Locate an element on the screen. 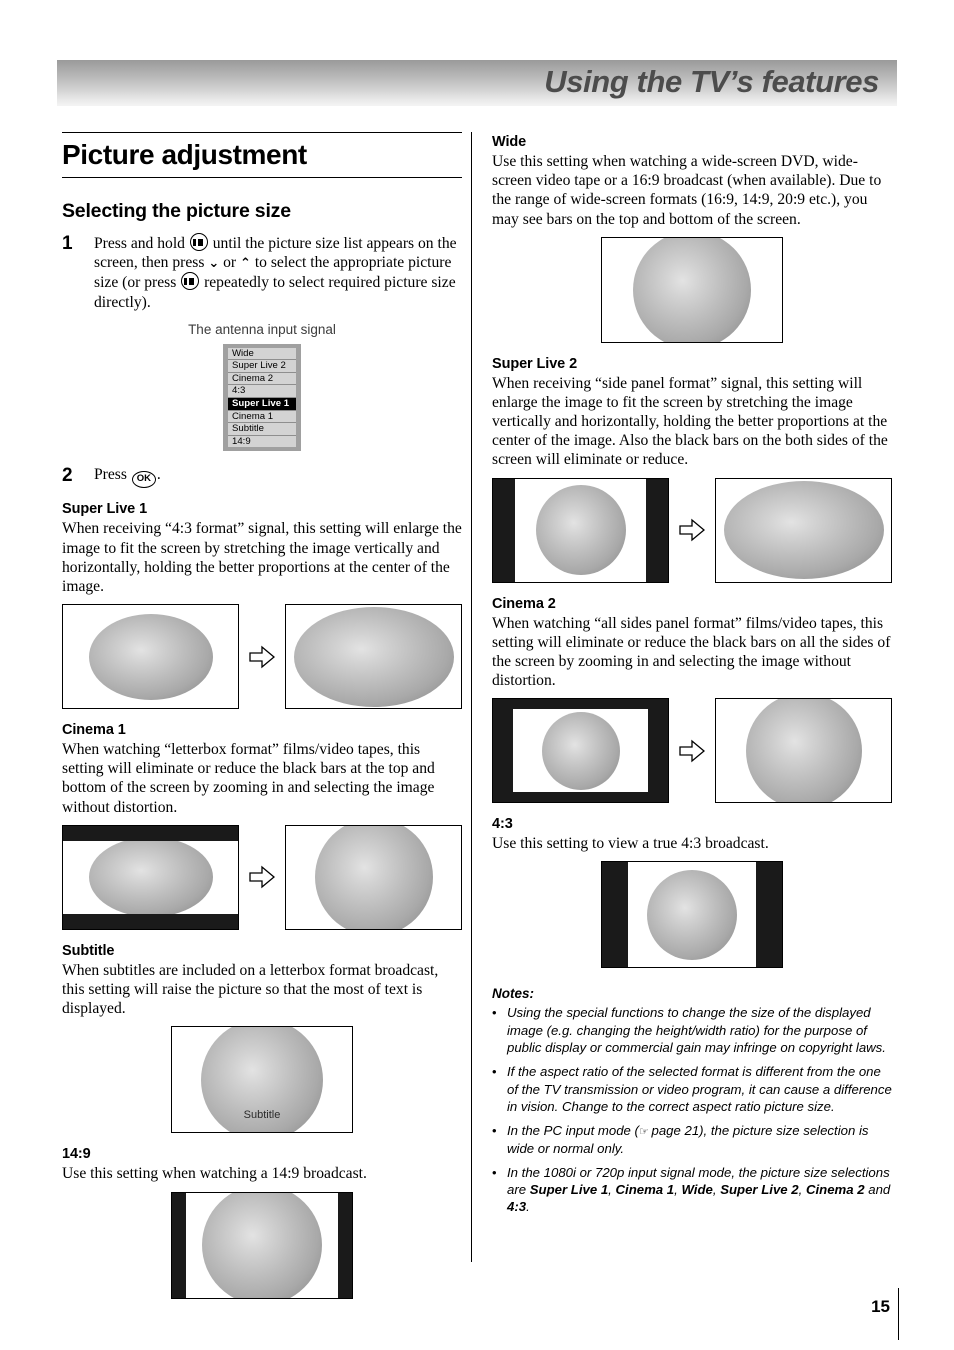 Image resolution: width=954 pixels, height=1350 pixels. chevron-up-icon: ⌃ is located at coordinates (245, 264).